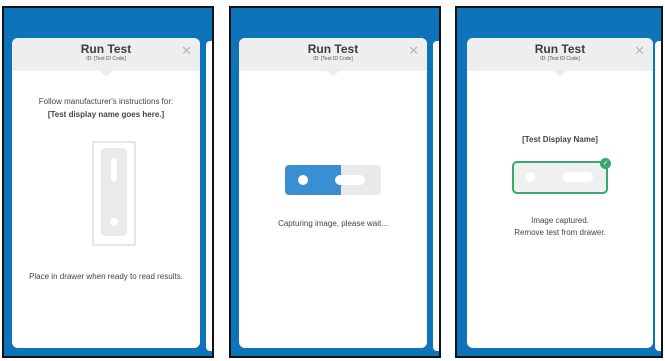 The width and height of the screenshot is (665, 361). I want to click on check-icon: ✓, so click(605, 163).